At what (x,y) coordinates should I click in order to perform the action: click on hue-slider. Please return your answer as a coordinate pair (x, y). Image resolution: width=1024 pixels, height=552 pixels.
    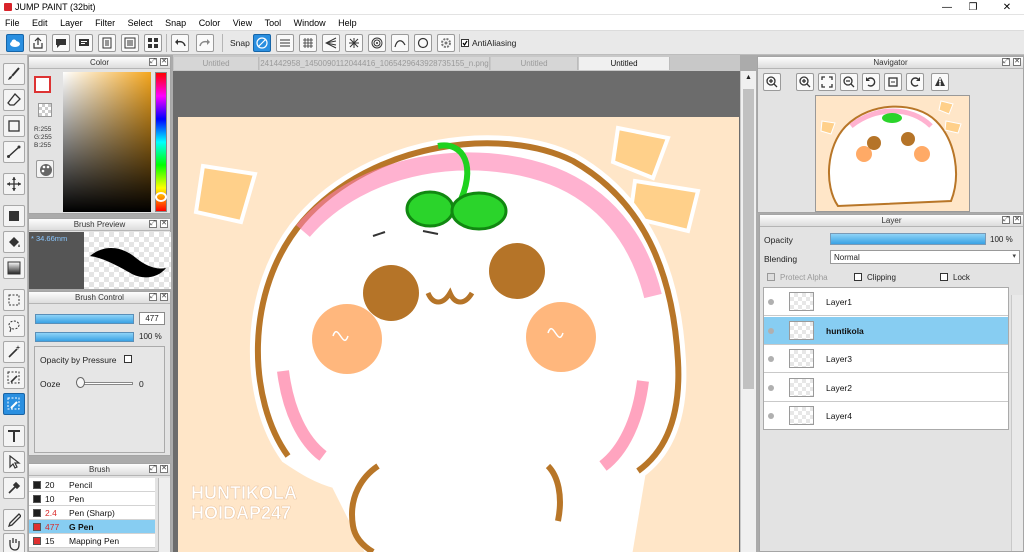
    Looking at the image, I should click on (161, 142).